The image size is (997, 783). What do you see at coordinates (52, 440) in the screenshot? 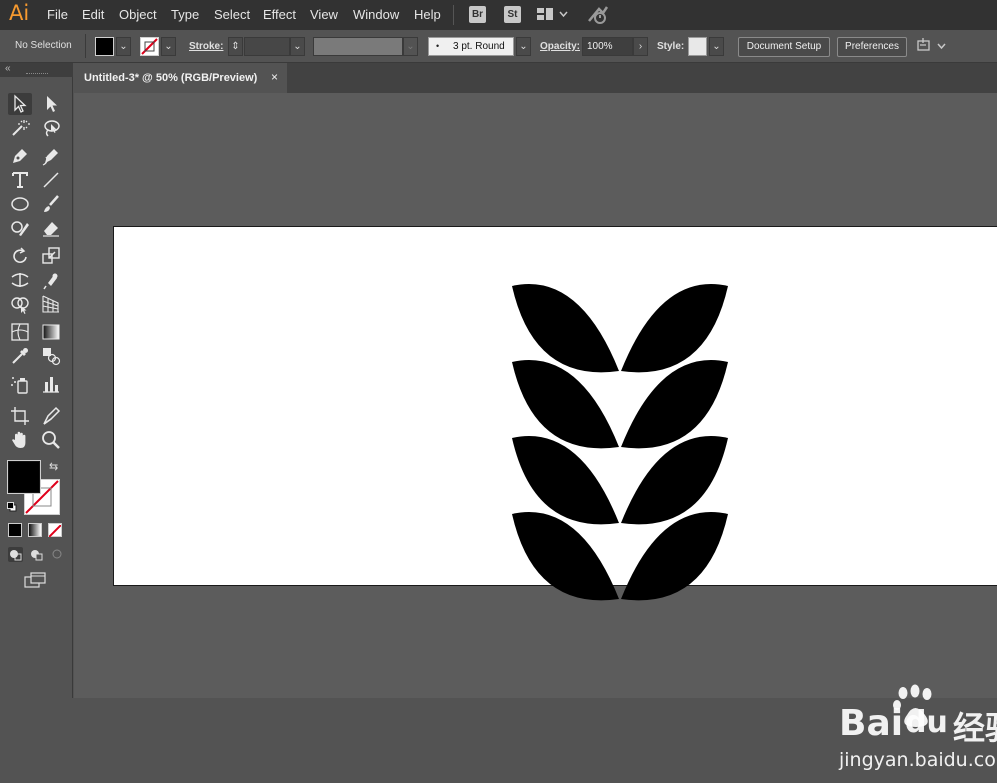
I see `zoom-tool-icon` at bounding box center [52, 440].